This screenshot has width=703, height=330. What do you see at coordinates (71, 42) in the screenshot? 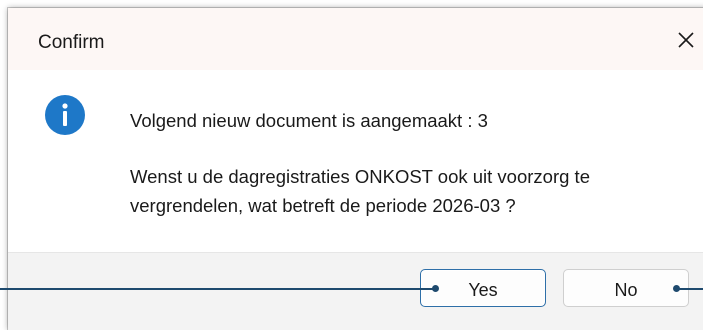
I see `dialog-title: Confirm` at bounding box center [71, 42].